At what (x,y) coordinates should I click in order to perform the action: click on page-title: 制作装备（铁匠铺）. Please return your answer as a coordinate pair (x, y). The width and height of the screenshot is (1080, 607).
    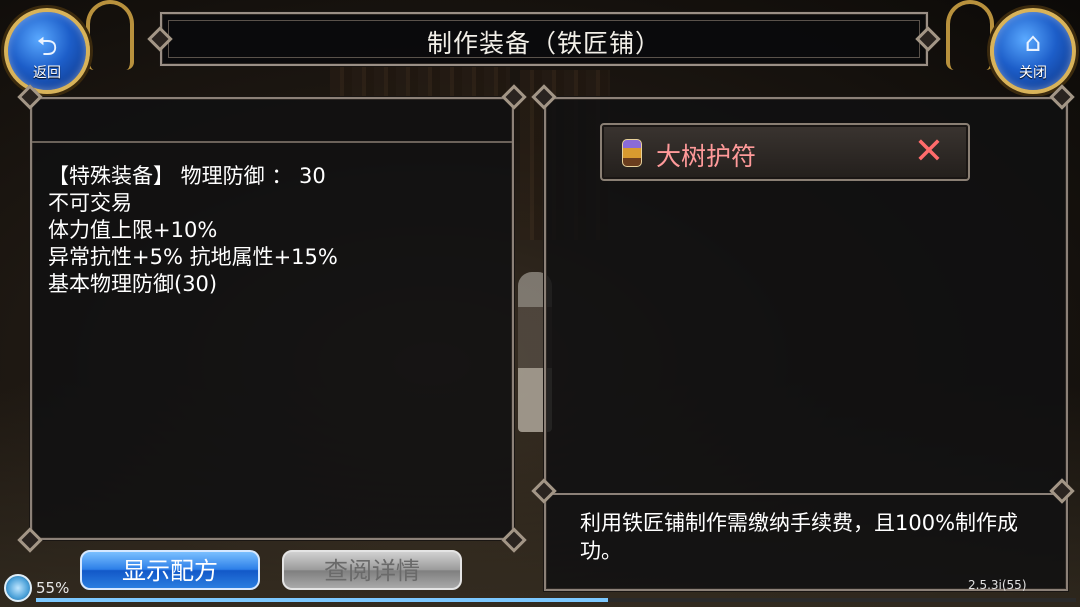
    Looking at the image, I should click on (543, 43).